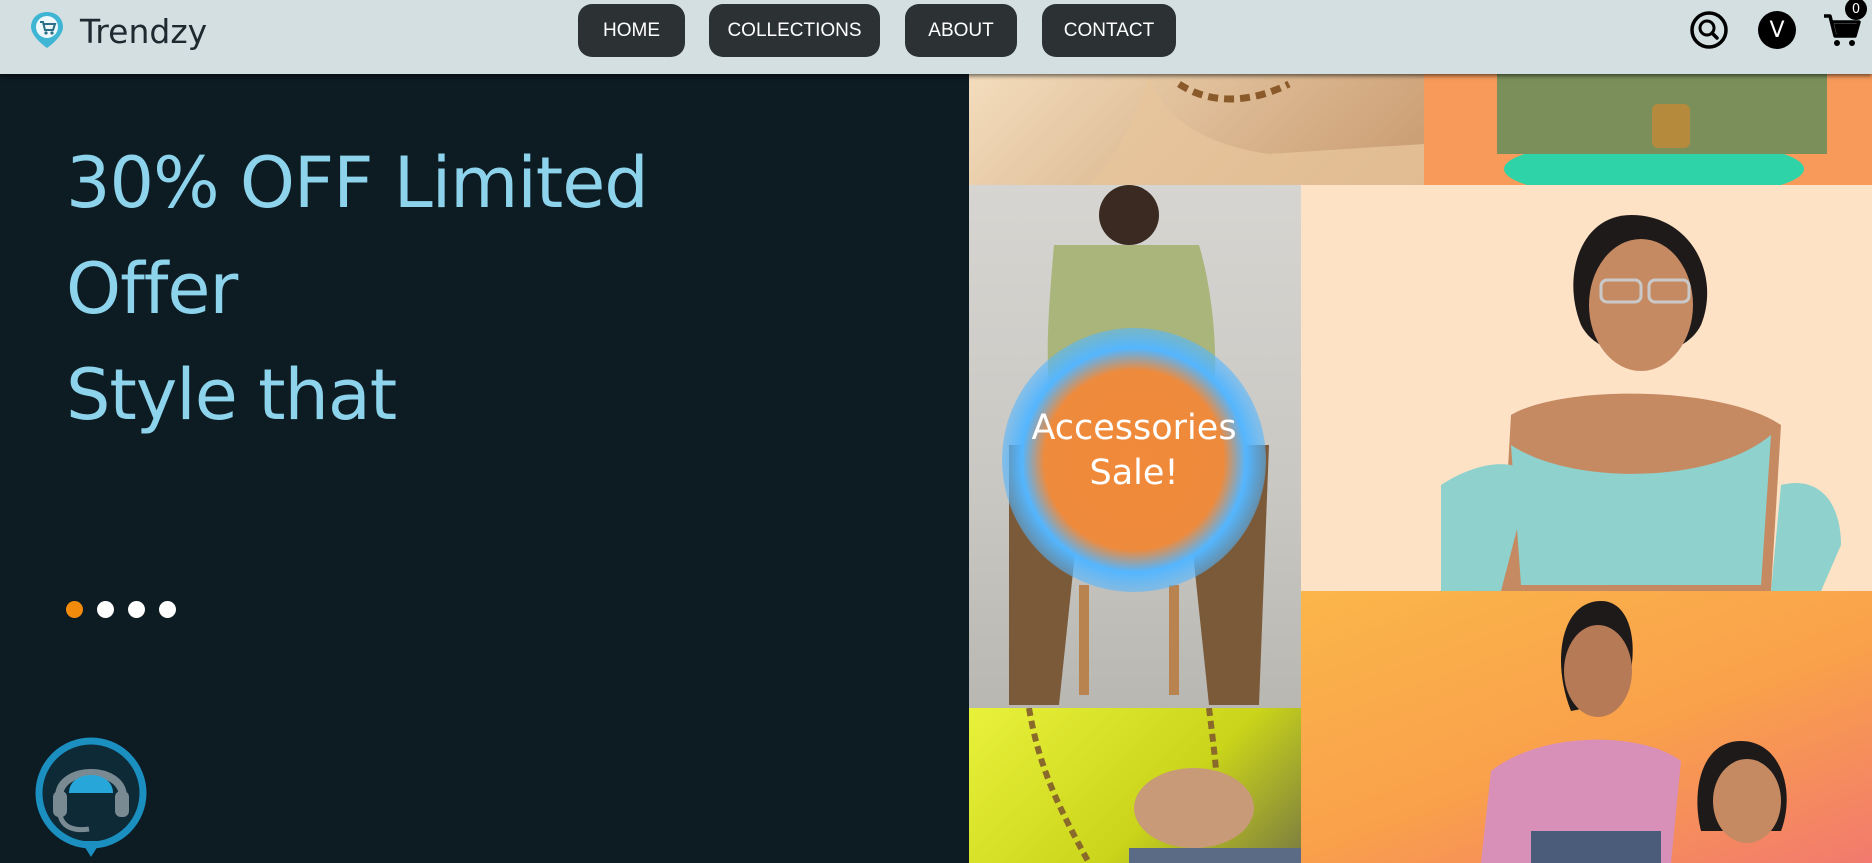 This screenshot has width=1872, height=863. I want to click on photo-tile-top-left, so click(1196, 129).